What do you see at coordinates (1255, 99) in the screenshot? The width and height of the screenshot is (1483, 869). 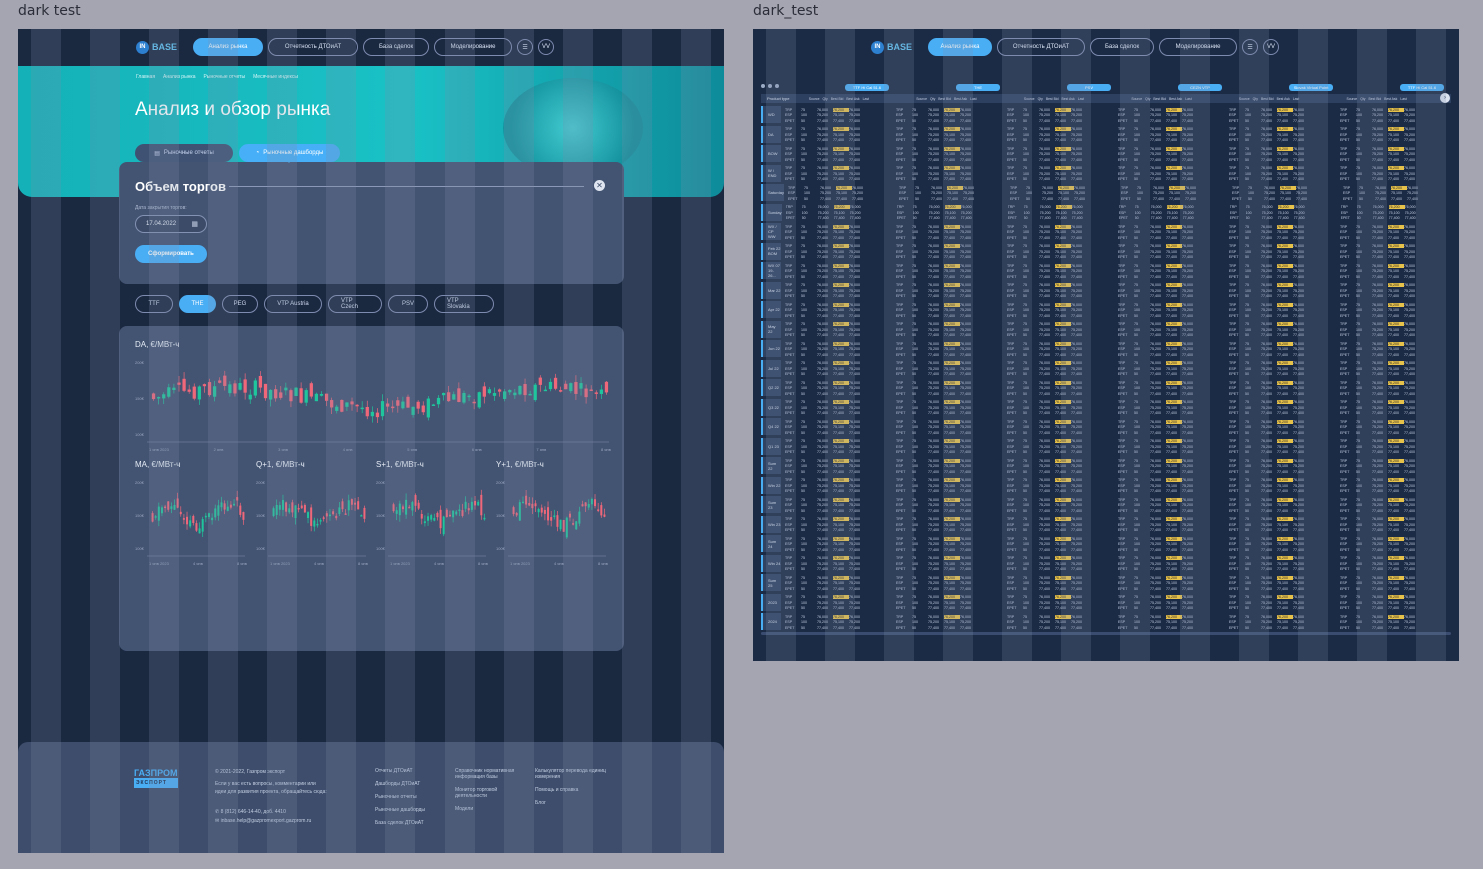 I see `column-header: Qty` at bounding box center [1255, 99].